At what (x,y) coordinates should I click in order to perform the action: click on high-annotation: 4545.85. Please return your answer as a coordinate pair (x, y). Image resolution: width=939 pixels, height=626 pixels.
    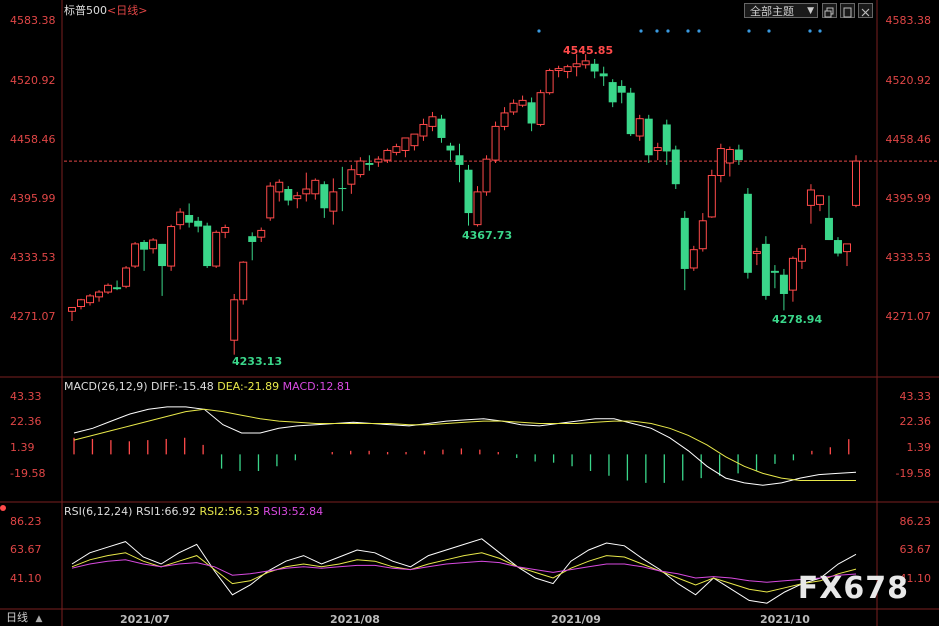
    Looking at the image, I should click on (588, 50).